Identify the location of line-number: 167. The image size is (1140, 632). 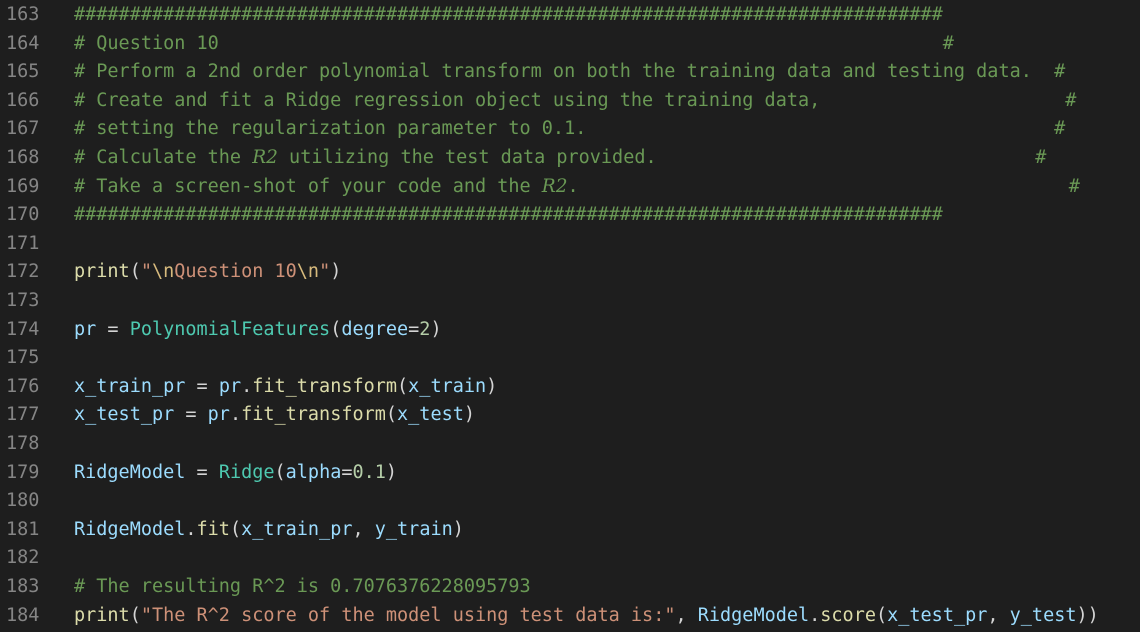
(23, 129).